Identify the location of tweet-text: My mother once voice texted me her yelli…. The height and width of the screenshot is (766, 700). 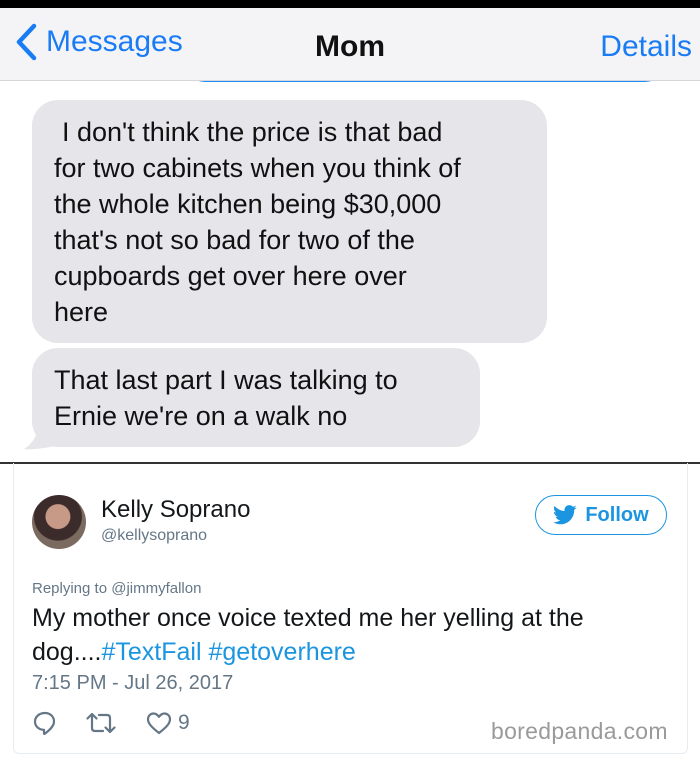
(352, 635).